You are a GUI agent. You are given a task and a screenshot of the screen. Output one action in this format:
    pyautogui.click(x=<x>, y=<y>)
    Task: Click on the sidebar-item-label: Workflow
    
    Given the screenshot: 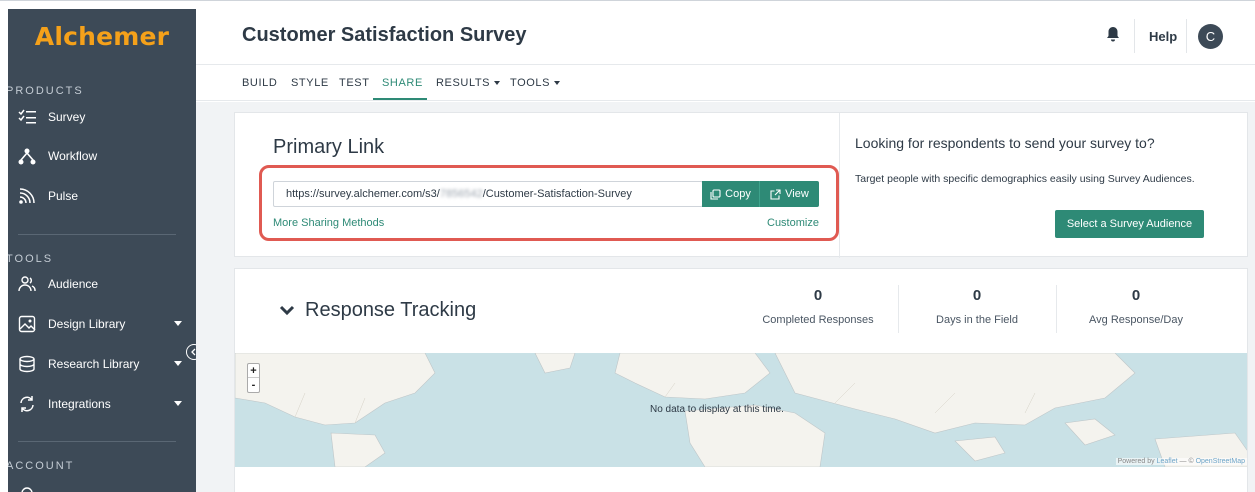 What is the action you would take?
    pyautogui.click(x=73, y=156)
    